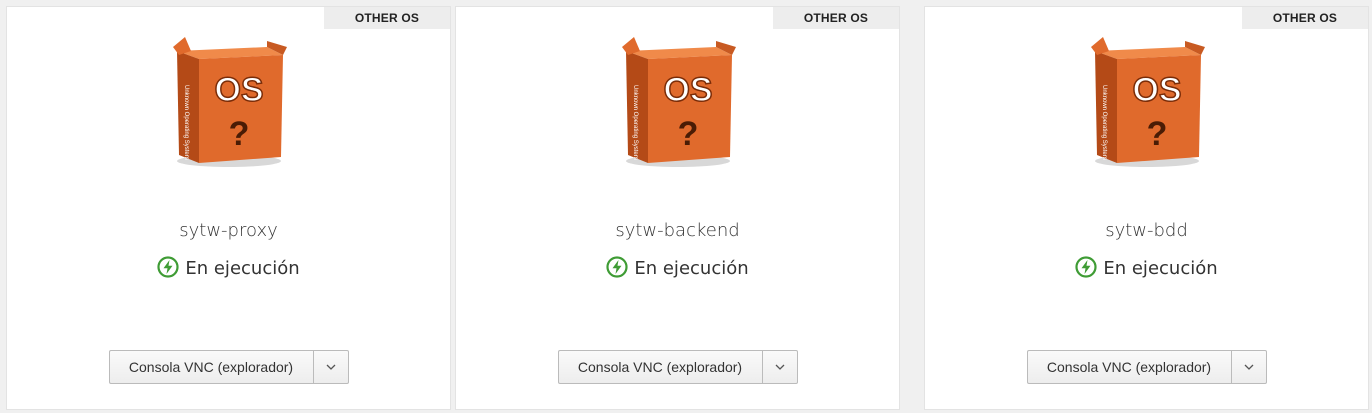 This screenshot has width=1372, height=413. What do you see at coordinates (677, 230) in the screenshot?
I see `vm-name: sytw-backend` at bounding box center [677, 230].